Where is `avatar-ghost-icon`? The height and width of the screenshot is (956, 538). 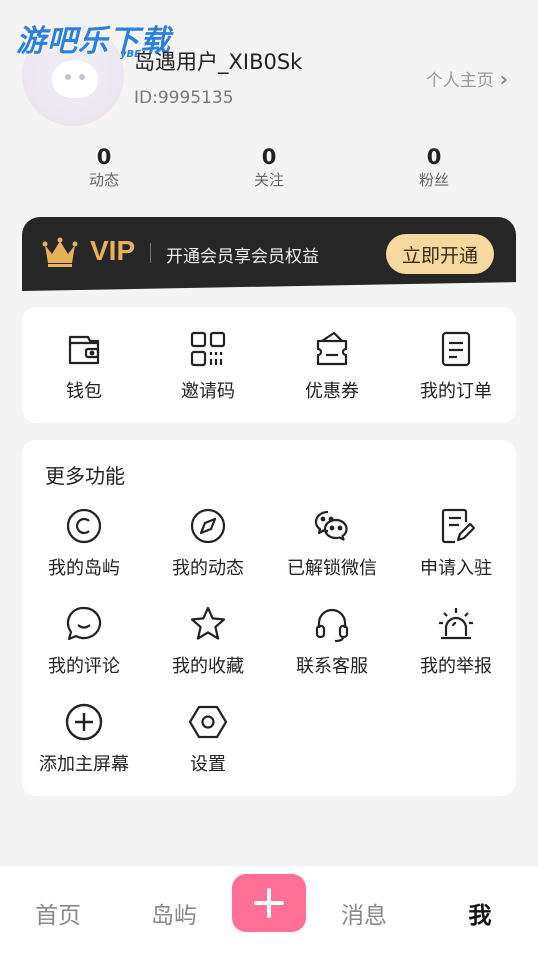 avatar-ghost-icon is located at coordinates (75, 79).